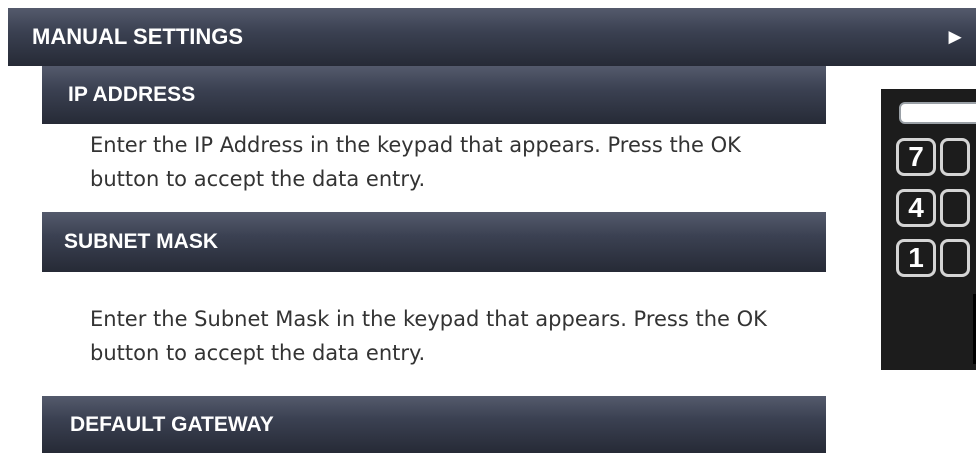 Image resolution: width=976 pixels, height=453 pixels. I want to click on section-header-default-gateway: DEFAULT GATEWAY, so click(434, 424).